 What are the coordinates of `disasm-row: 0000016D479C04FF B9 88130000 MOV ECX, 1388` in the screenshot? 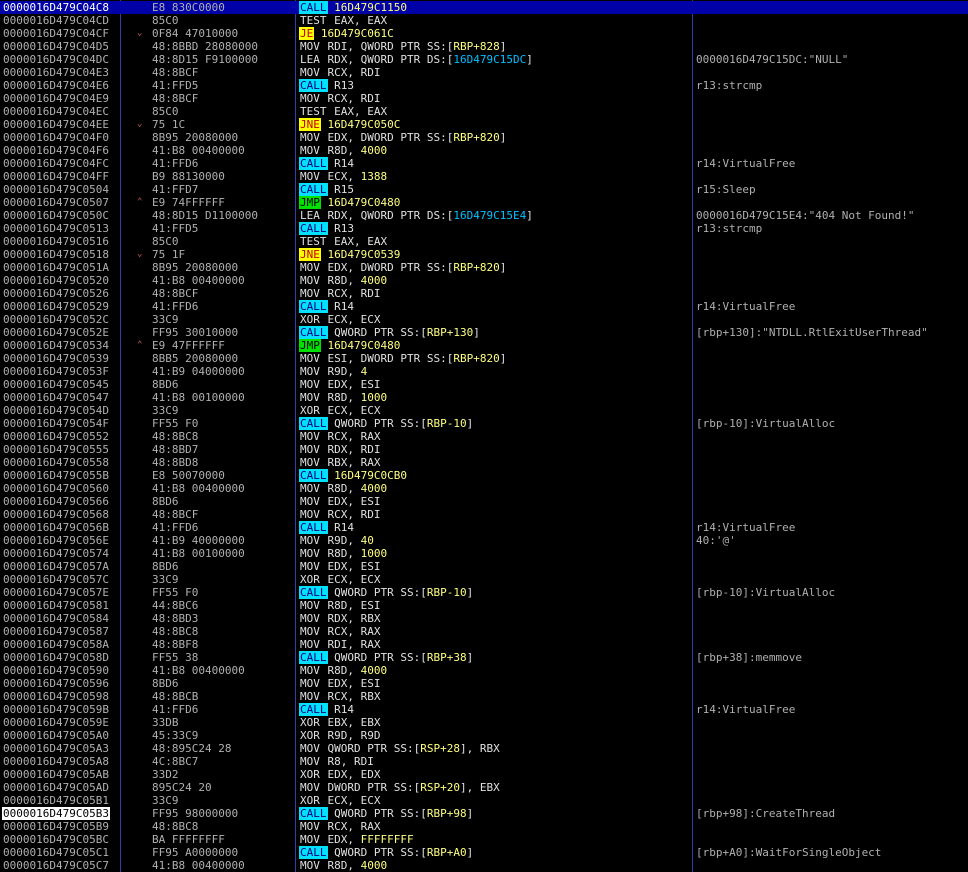 It's located at (484, 176).